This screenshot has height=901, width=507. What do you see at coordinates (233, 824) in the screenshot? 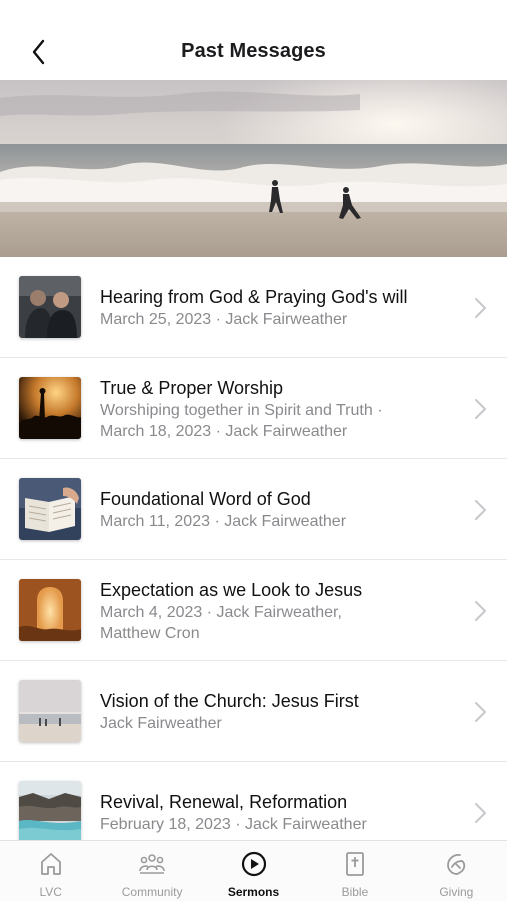
I see `sermon-meta: February 18, 2023 · Jack Fairweather` at bounding box center [233, 824].